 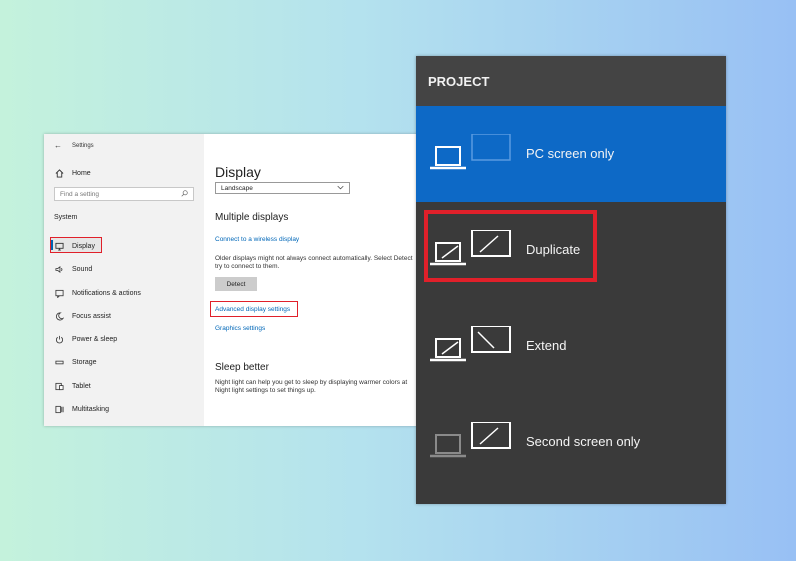 I want to click on project-option-pc-screen-only: PC screen only, so click(x=571, y=154).